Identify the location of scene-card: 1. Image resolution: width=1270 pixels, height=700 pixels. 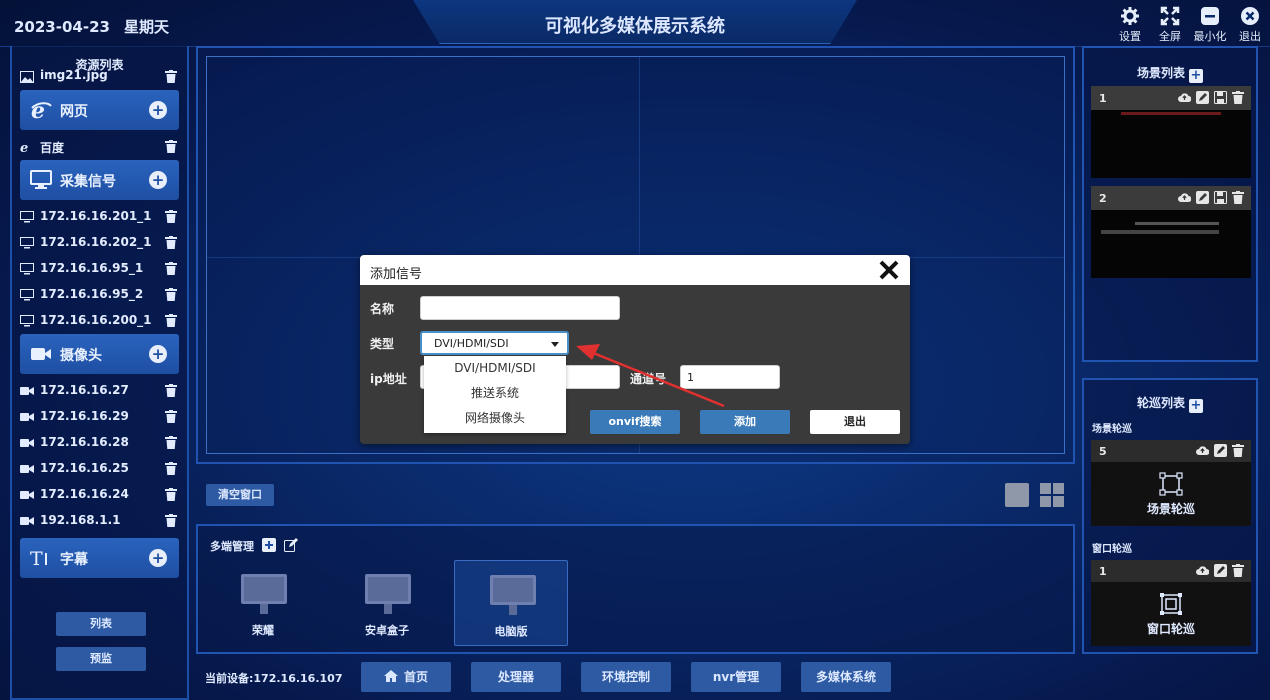
(1171, 132).